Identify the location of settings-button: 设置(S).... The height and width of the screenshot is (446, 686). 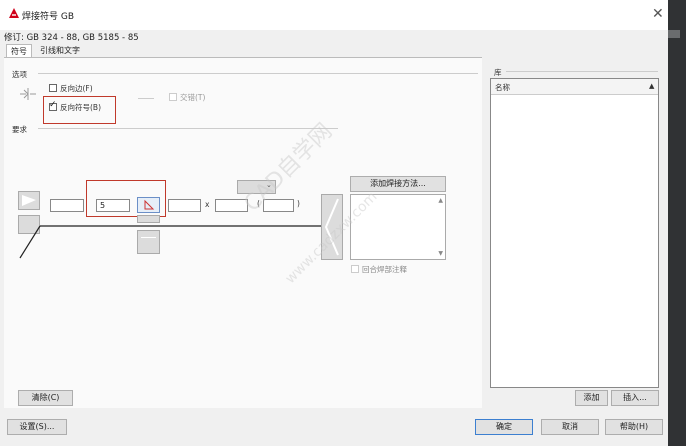
(37, 427).